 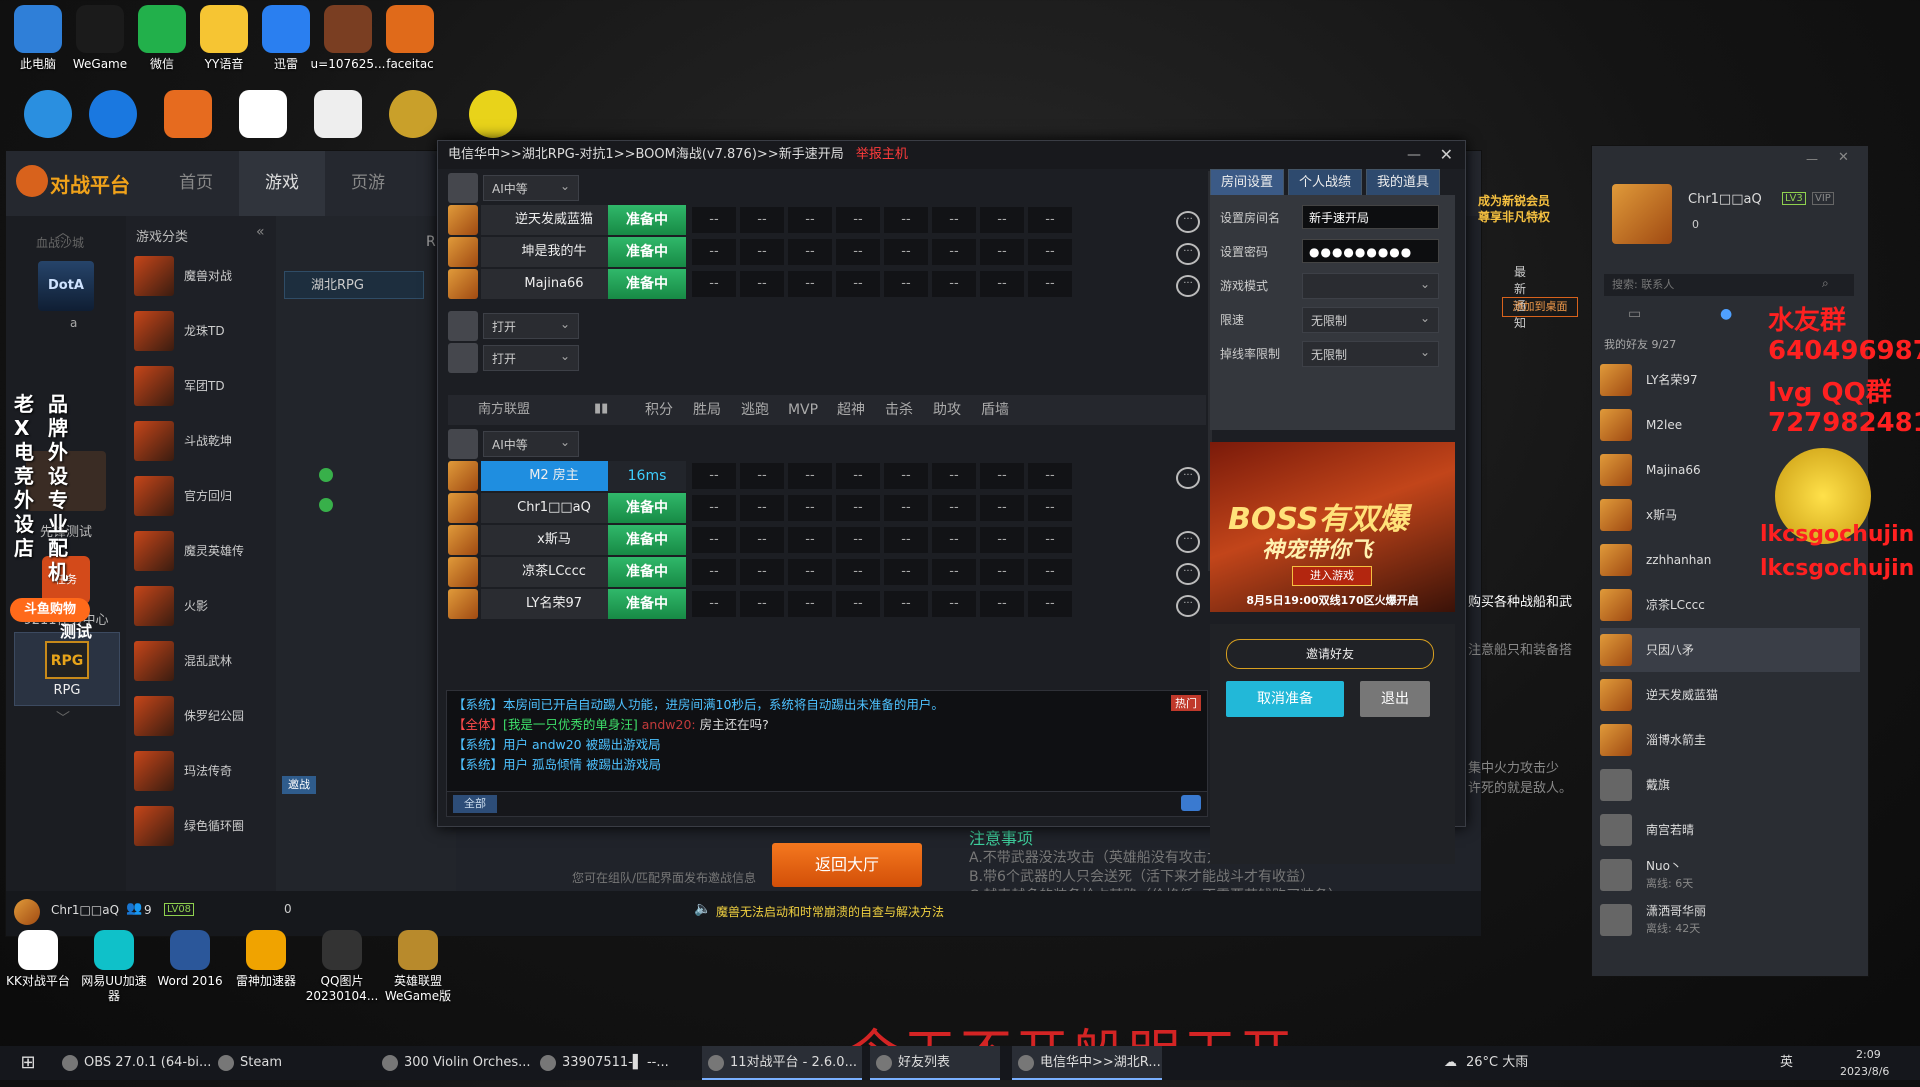 I want to click on category-item: 官方回归, so click(x=204, y=496).